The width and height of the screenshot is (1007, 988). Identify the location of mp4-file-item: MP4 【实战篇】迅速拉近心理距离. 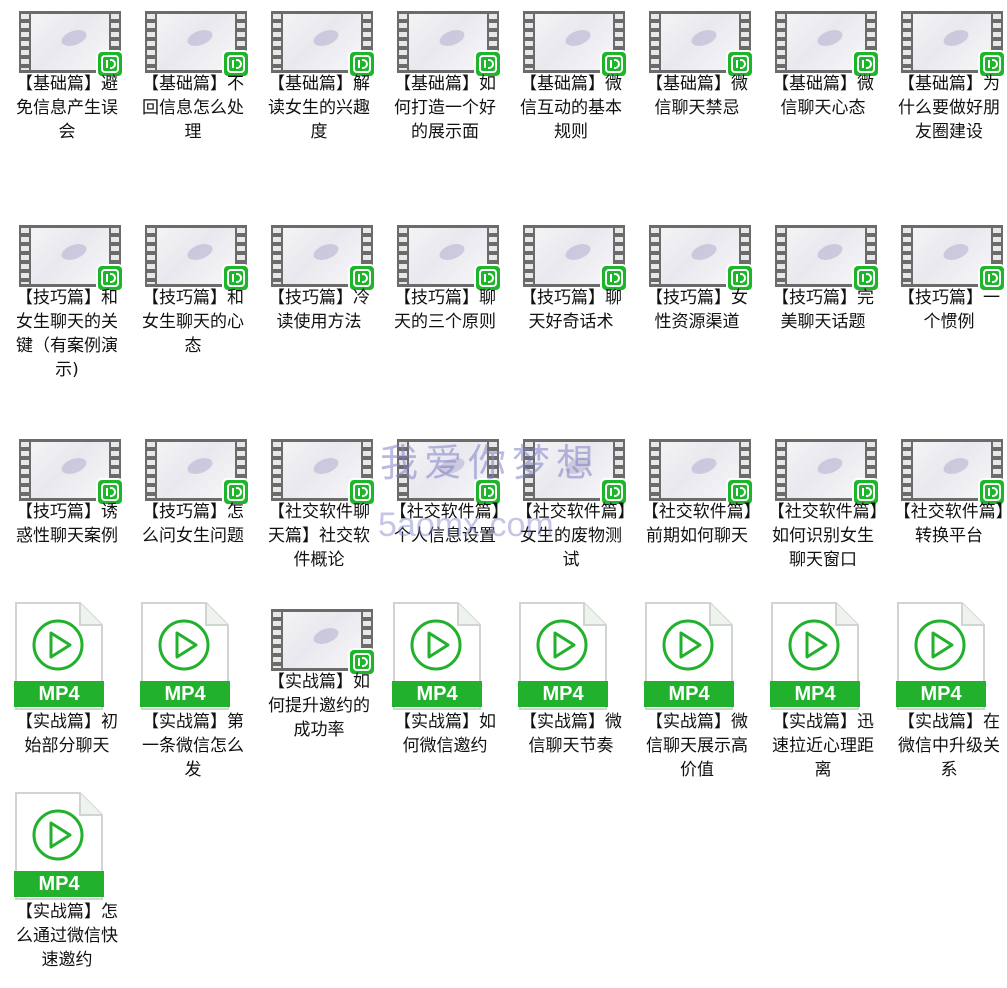
(823, 698).